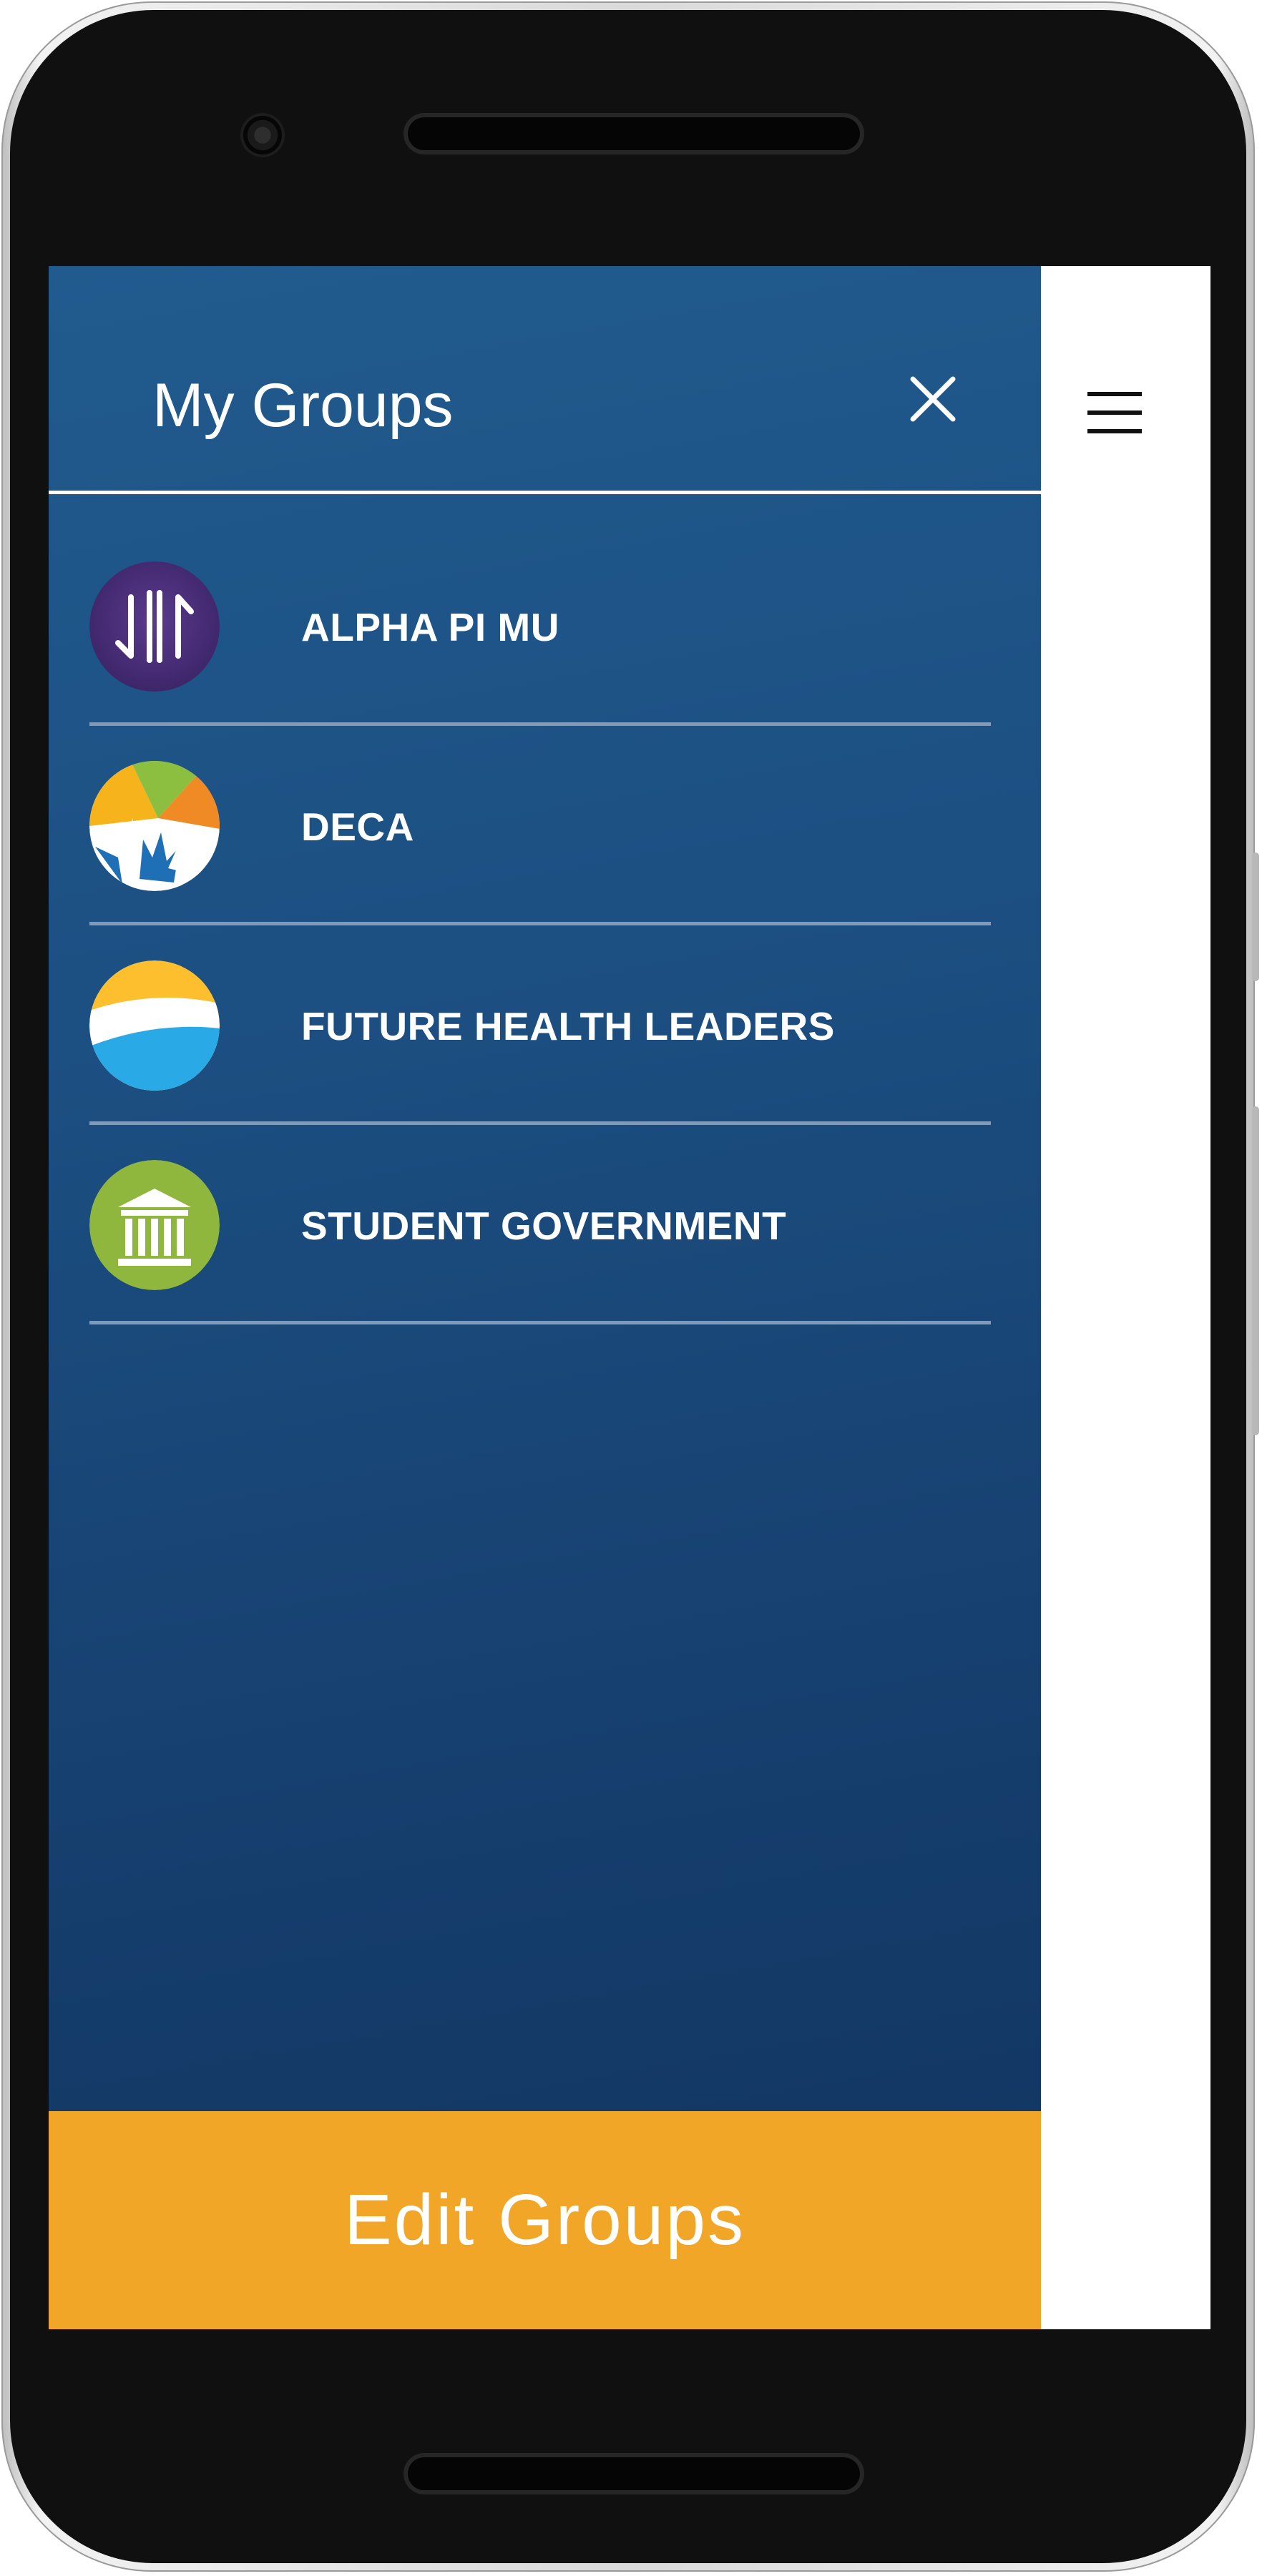  What do you see at coordinates (933, 399) in the screenshot?
I see `close-icon` at bounding box center [933, 399].